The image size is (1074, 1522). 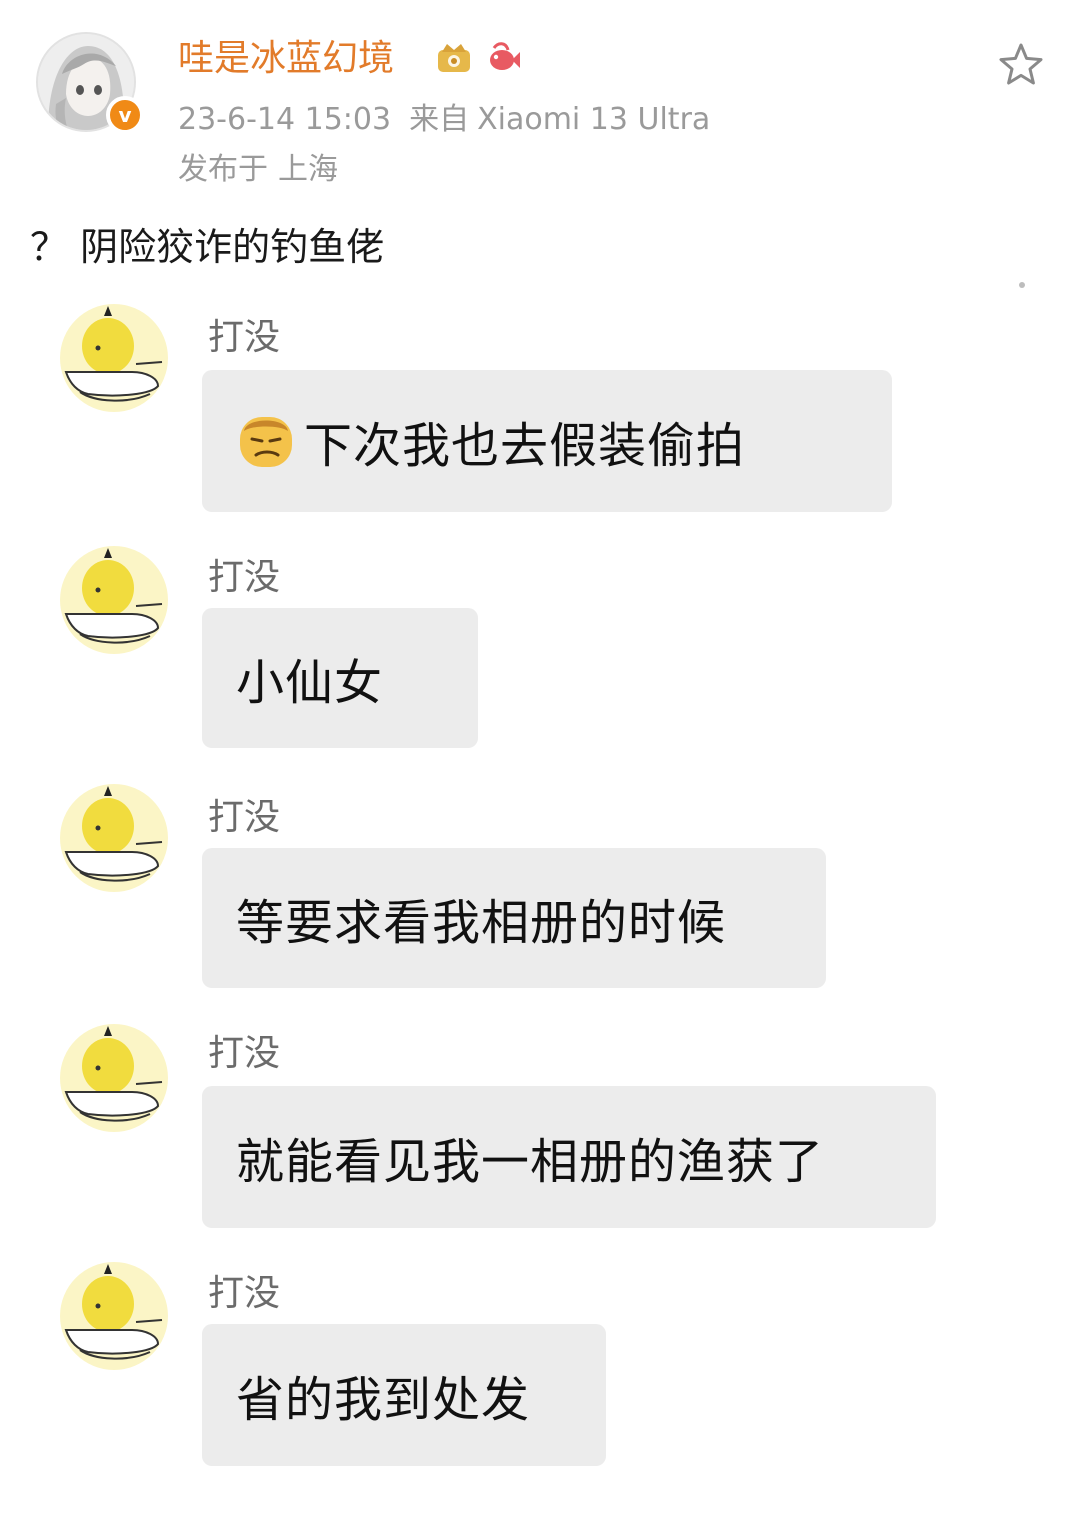 I want to click on verified-v-icon: v, so click(x=125, y=115).